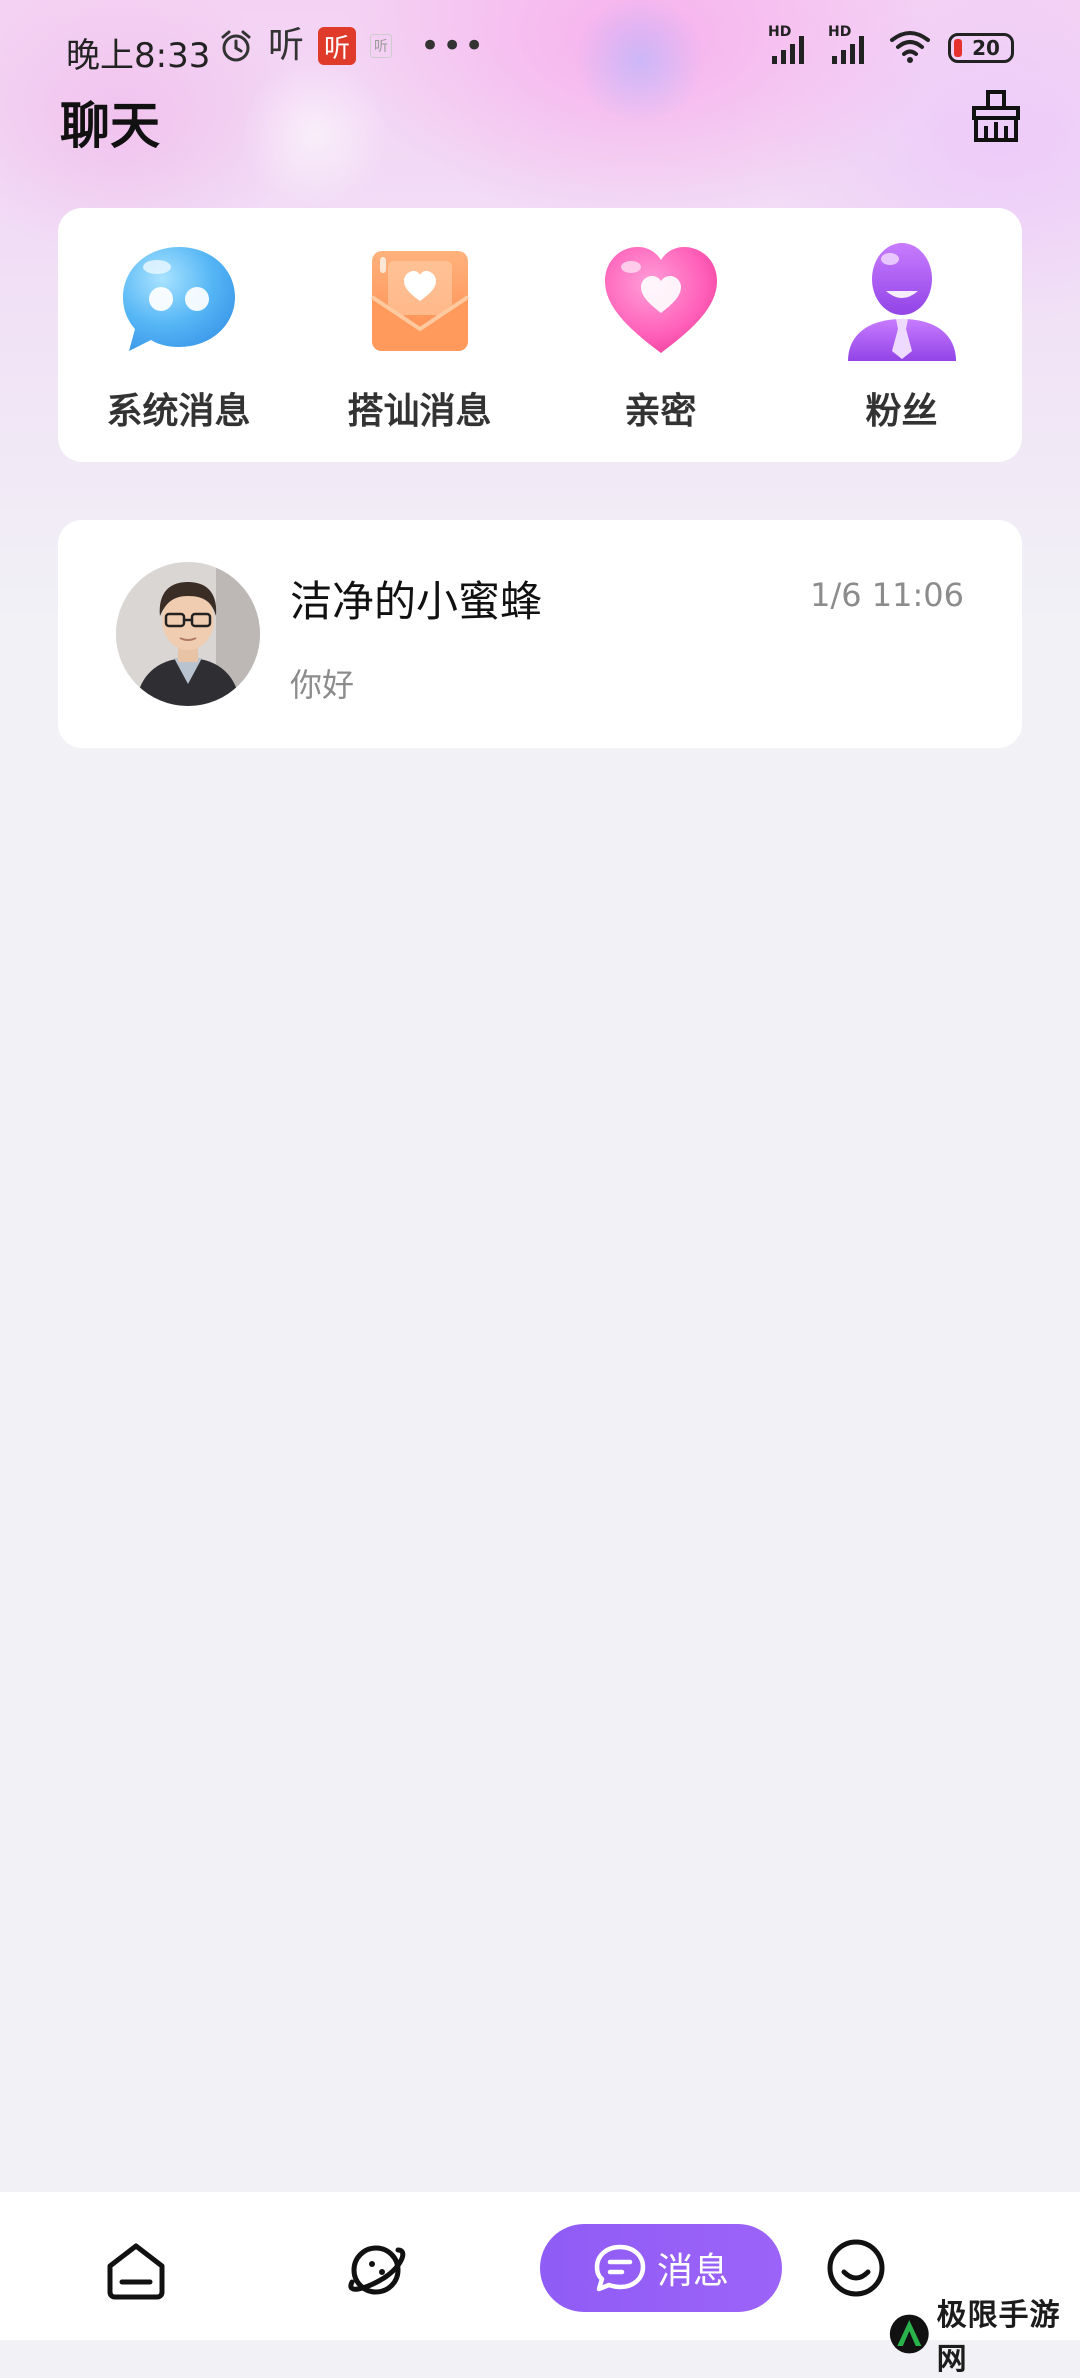 This screenshot has width=1080, height=2378. Describe the element at coordinates (337, 46) in the screenshot. I see `ting-badge-icon: 听` at that location.